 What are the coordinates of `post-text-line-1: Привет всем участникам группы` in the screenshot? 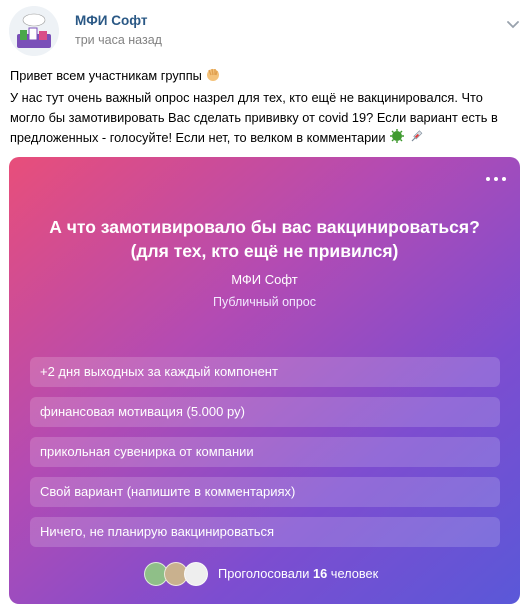 It's located at (106, 75).